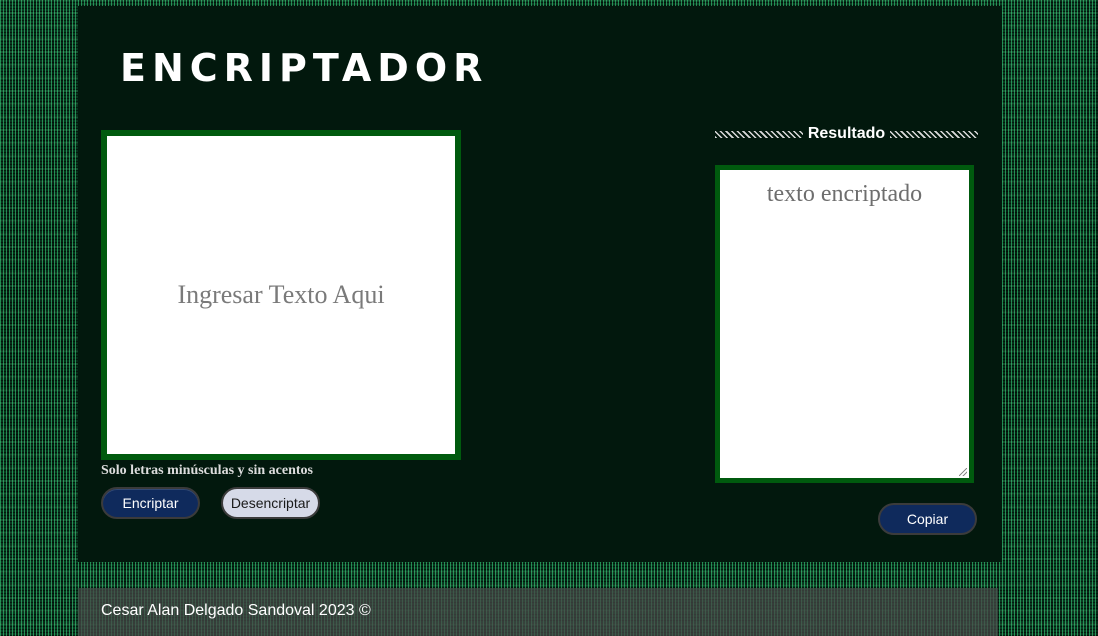 The height and width of the screenshot is (636, 1098). Describe the element at coordinates (927, 519) in the screenshot. I see `copy-button: Copiar` at that location.